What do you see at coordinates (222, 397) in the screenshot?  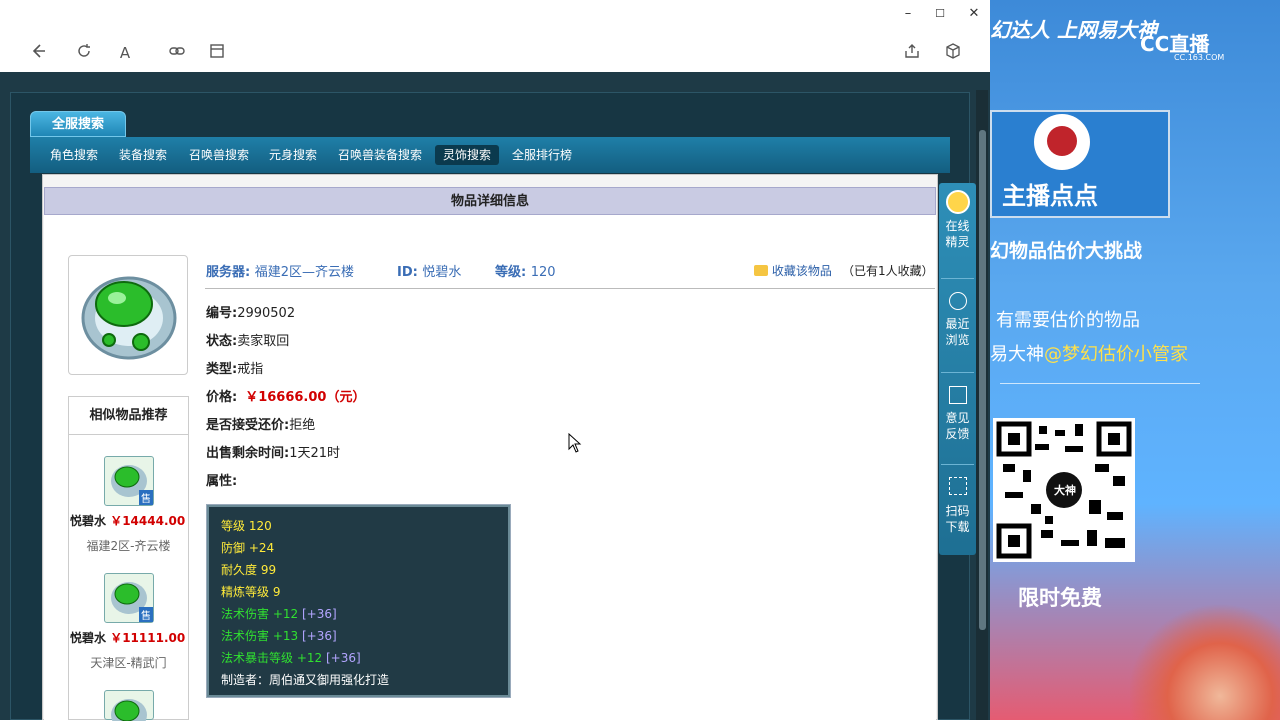 I see `price-label: 价格:` at bounding box center [222, 397].